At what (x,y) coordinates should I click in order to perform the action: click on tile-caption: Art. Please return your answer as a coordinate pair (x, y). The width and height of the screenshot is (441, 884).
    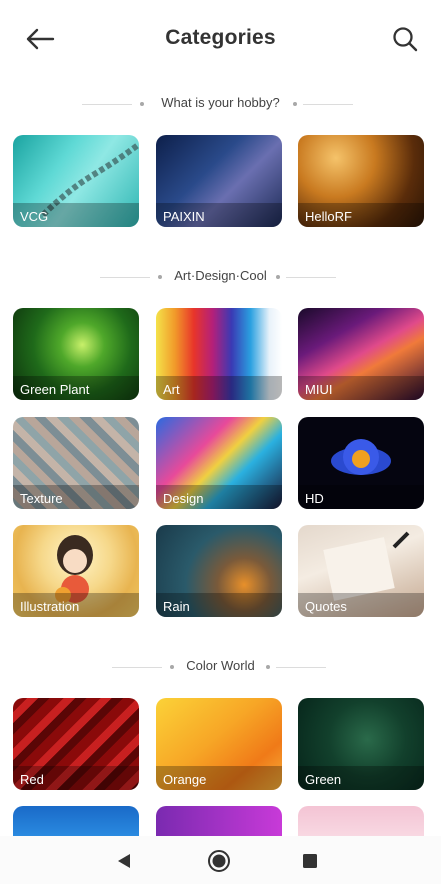
    Looking at the image, I should click on (219, 388).